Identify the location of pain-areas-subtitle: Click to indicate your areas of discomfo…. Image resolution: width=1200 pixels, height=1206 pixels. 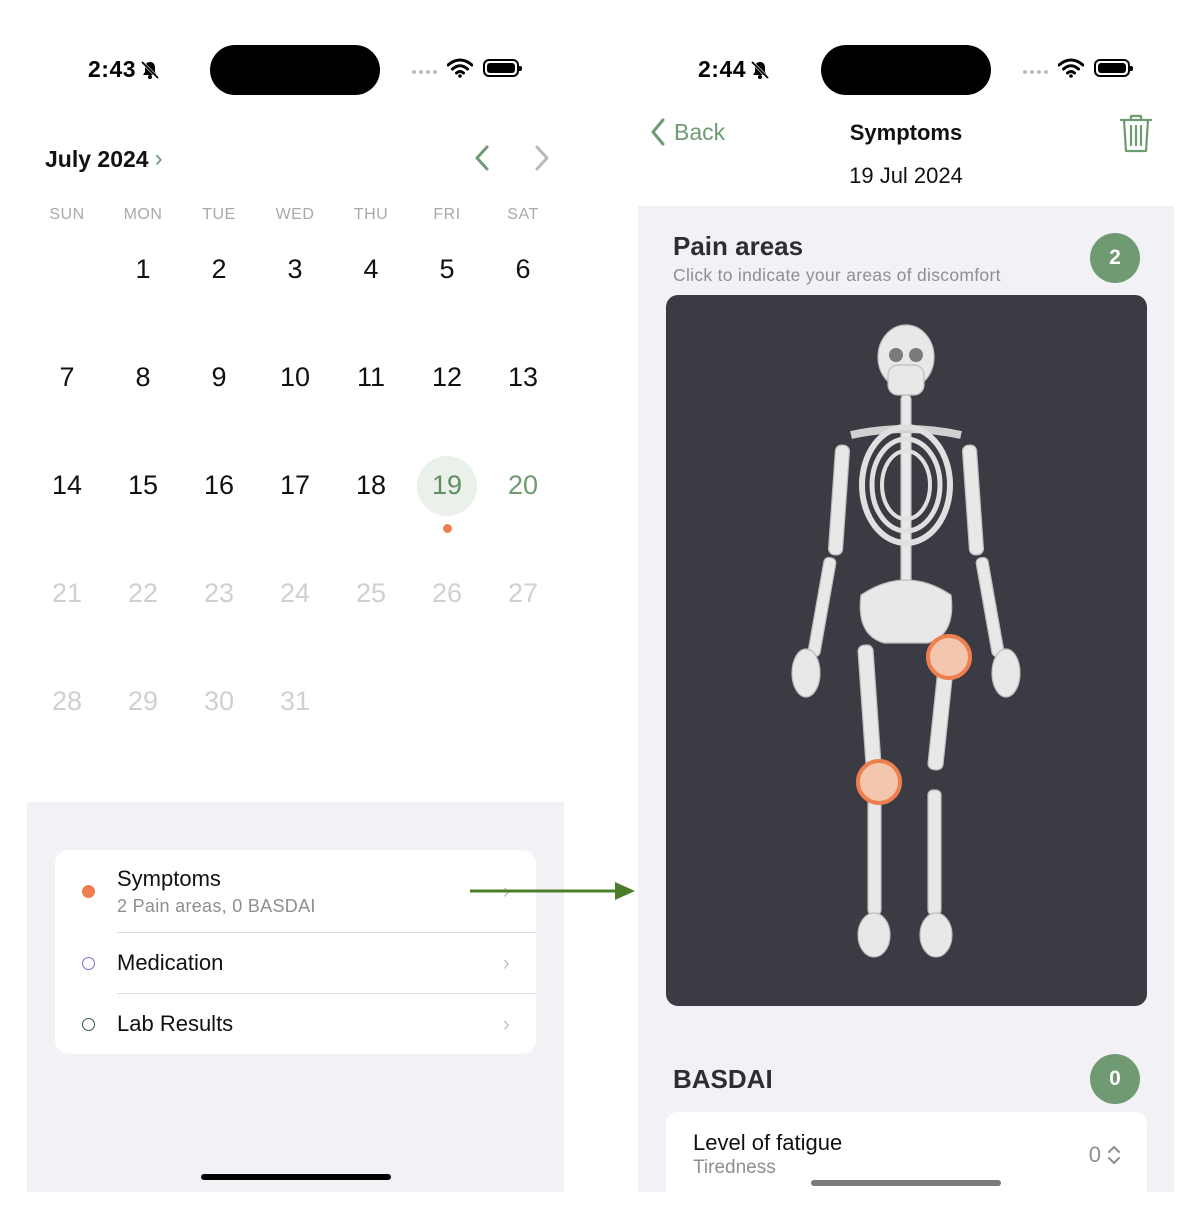
(837, 275).